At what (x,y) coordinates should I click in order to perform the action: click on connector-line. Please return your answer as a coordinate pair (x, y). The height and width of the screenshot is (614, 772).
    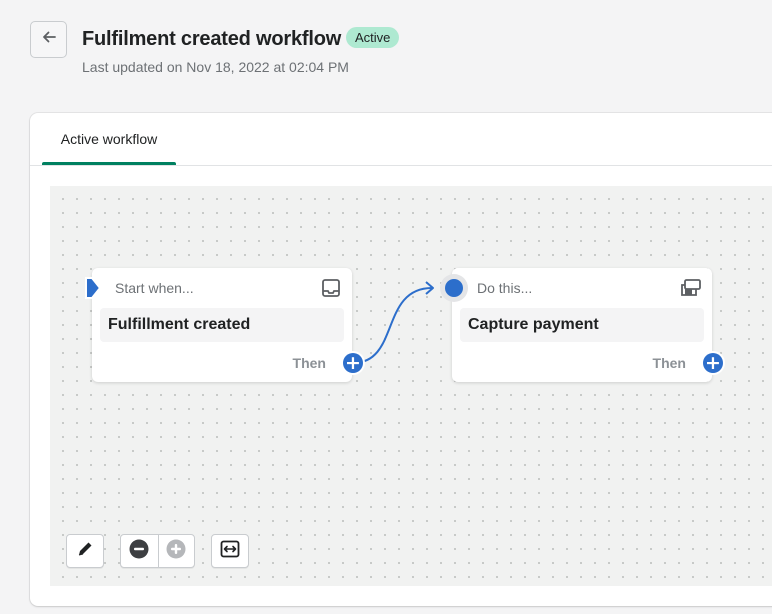
    Looking at the image, I should click on (393, 322).